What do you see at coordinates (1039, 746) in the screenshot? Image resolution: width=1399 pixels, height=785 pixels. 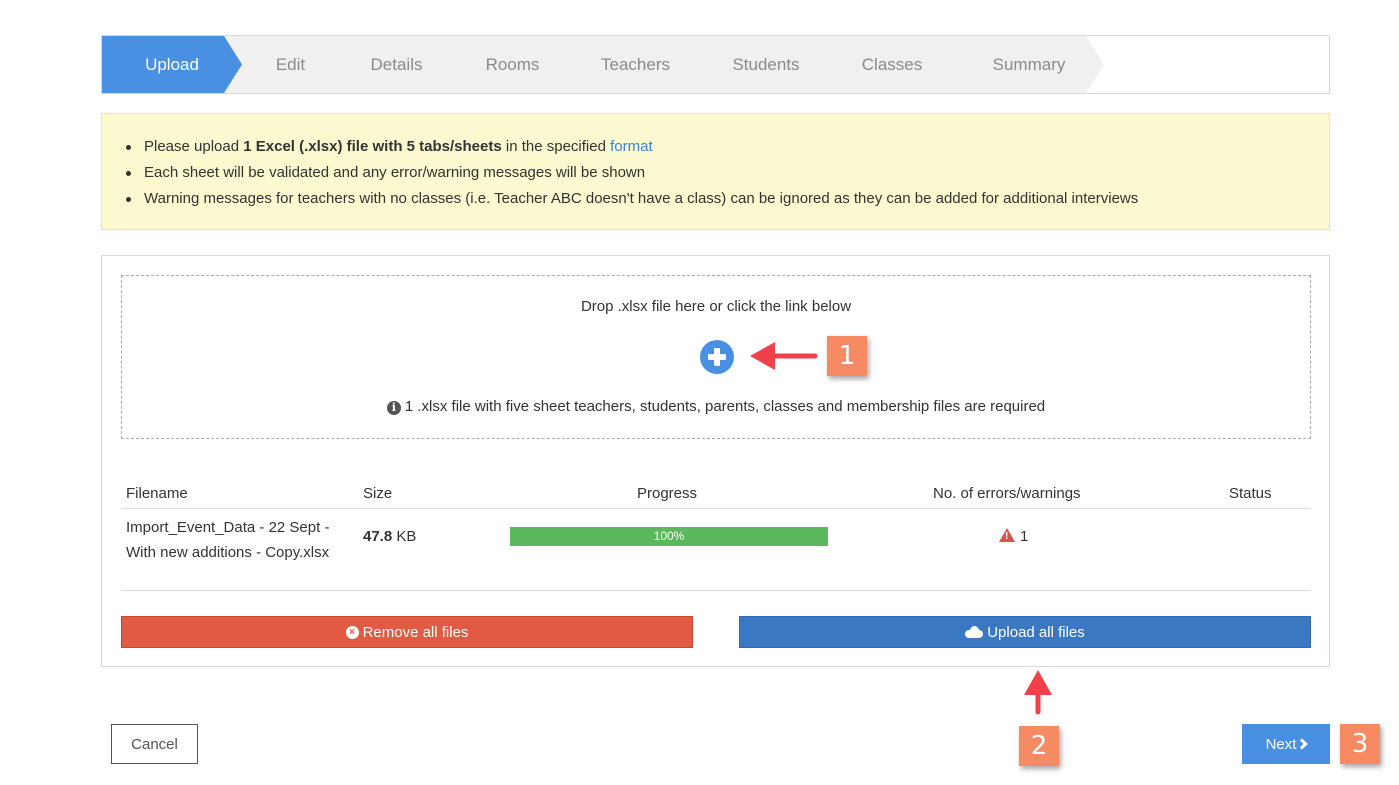 I see `callout-badge-2: 2` at bounding box center [1039, 746].